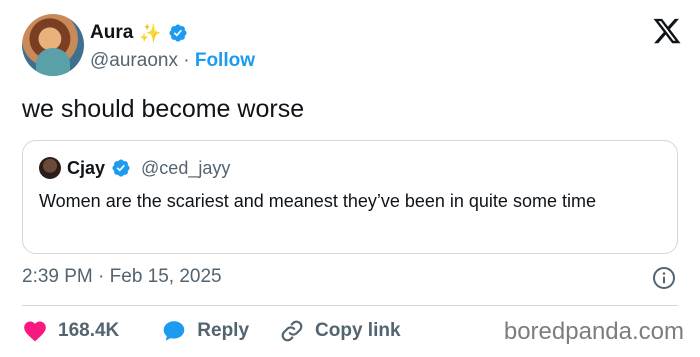 Image resolution: width=700 pixels, height=357 pixels. I want to click on likes-count: 168.4K, so click(89, 330).